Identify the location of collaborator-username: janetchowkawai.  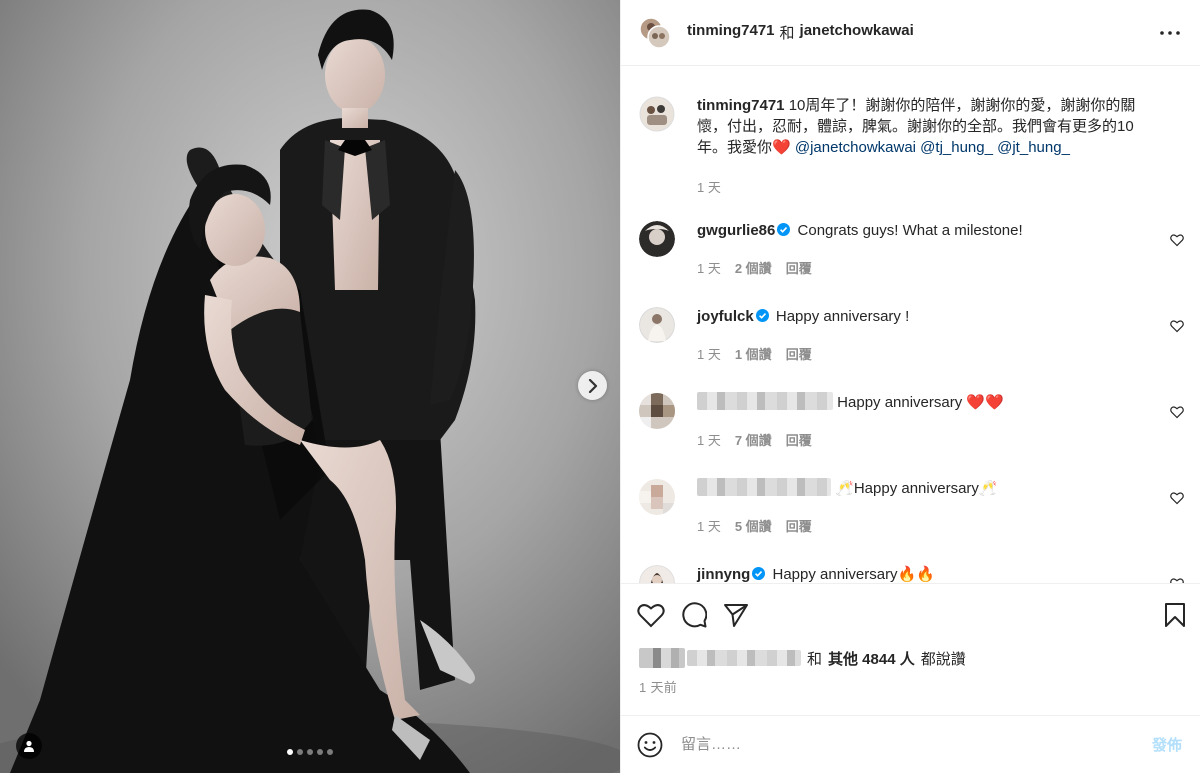
(857, 32).